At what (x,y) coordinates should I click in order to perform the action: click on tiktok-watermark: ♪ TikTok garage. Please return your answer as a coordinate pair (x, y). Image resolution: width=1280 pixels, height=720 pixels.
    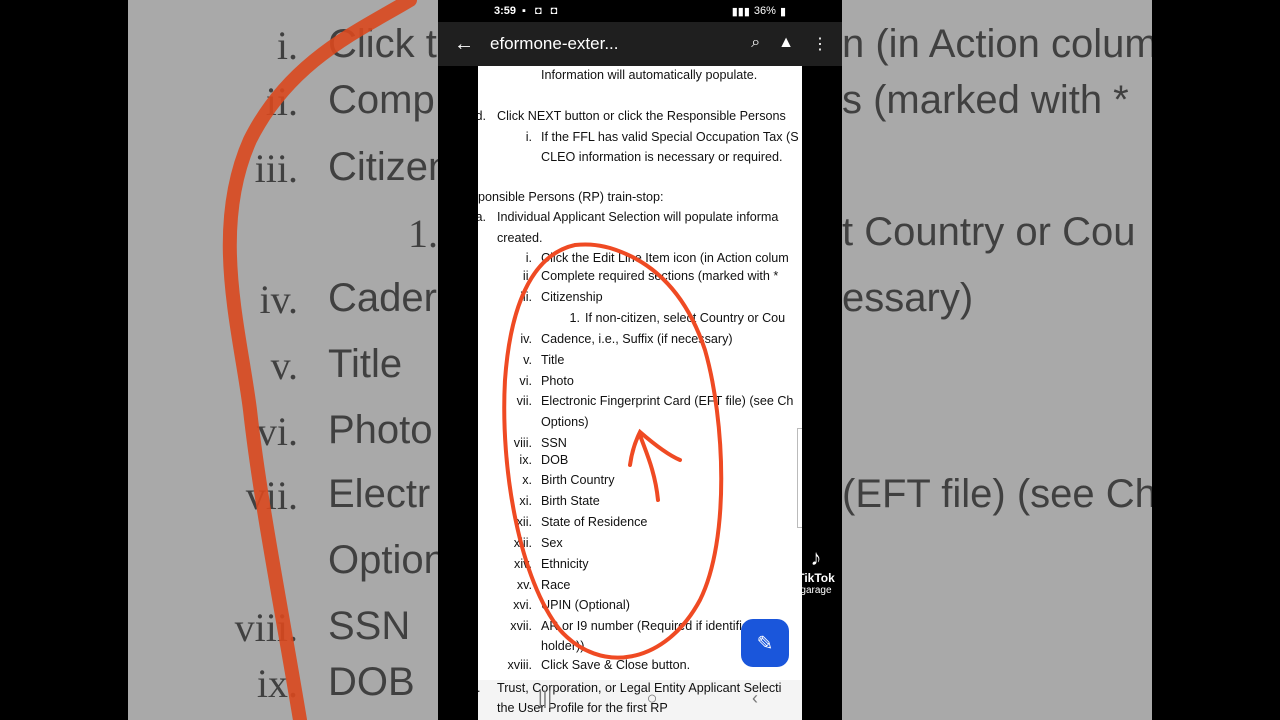
    Looking at the image, I should click on (816, 570).